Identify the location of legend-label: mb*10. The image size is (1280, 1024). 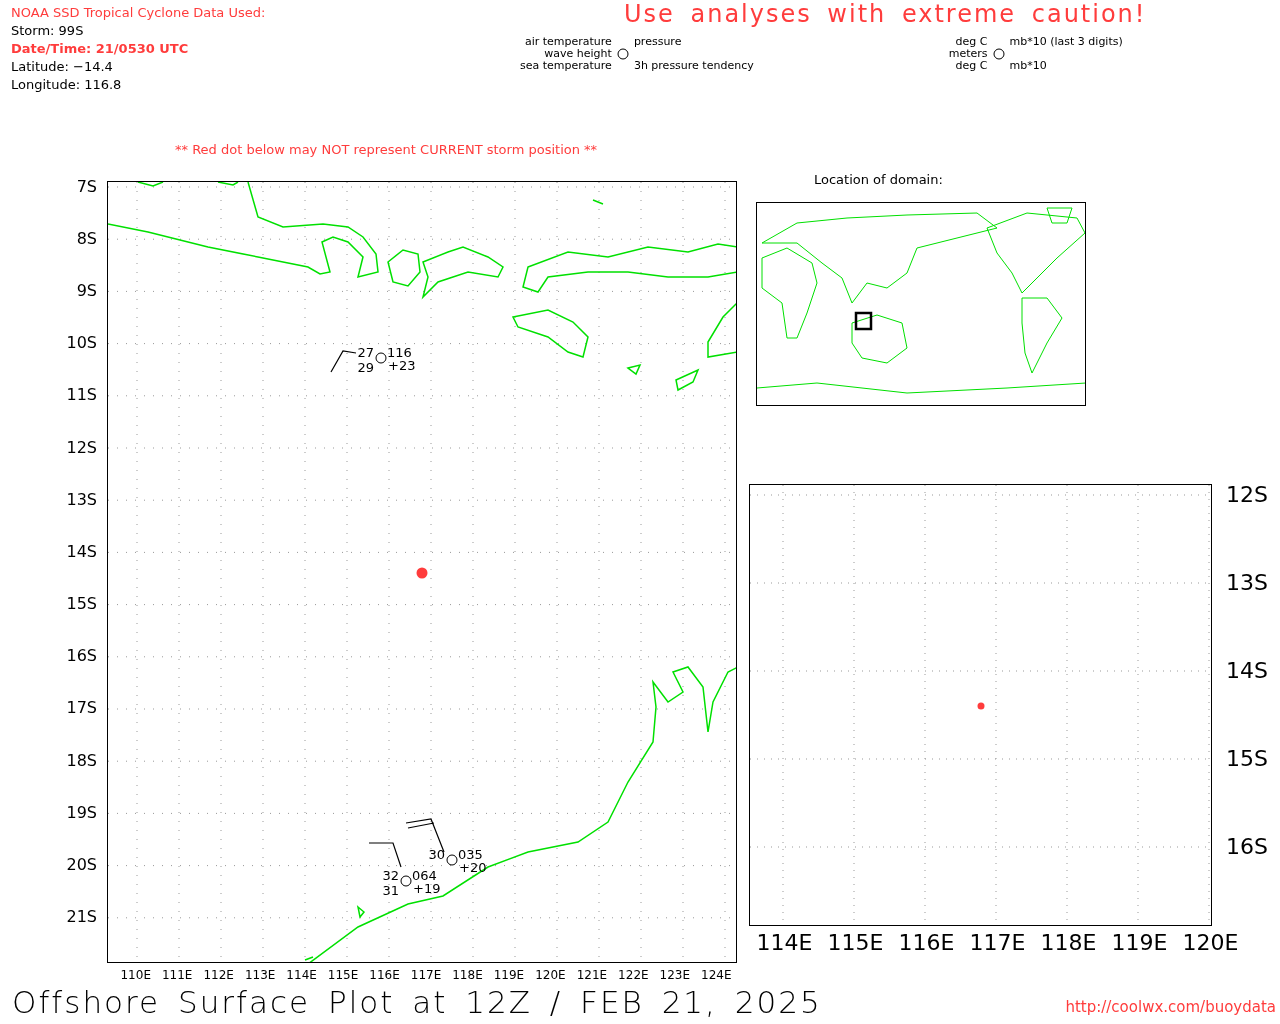
(1028, 66).